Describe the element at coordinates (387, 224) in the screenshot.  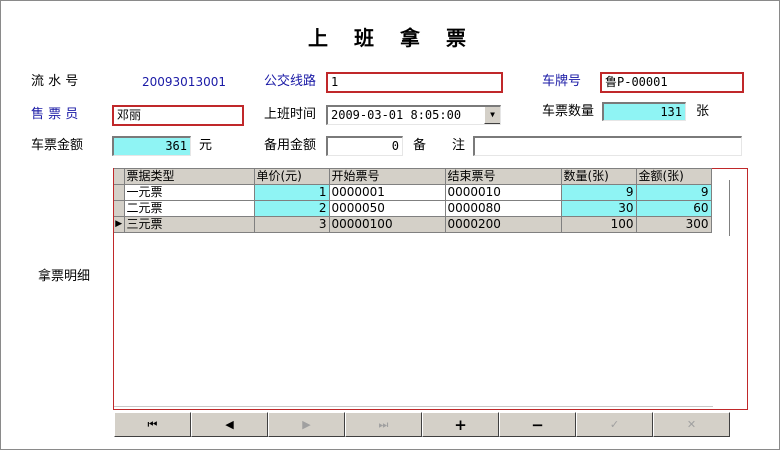
I see `start-no-cell: 00000100` at that location.